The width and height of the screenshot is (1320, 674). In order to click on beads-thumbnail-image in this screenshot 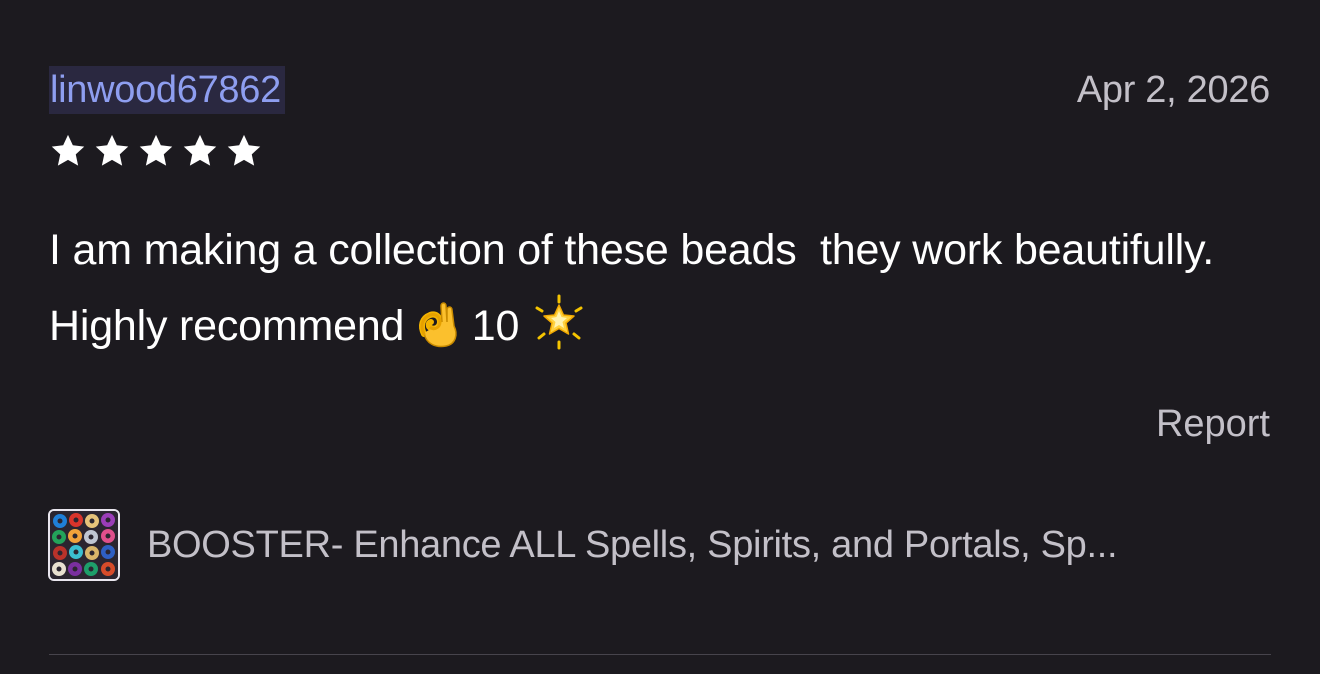, I will do `click(84, 545)`.